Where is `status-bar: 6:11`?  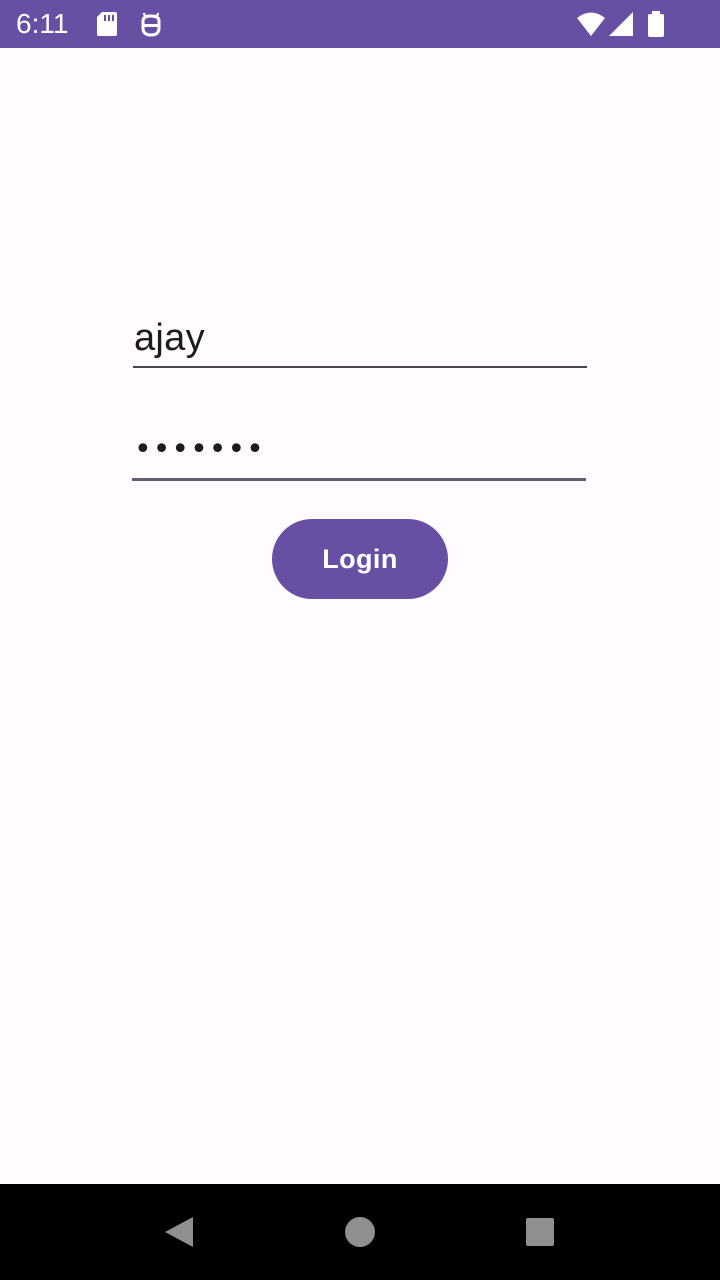 status-bar: 6:11 is located at coordinates (360, 24).